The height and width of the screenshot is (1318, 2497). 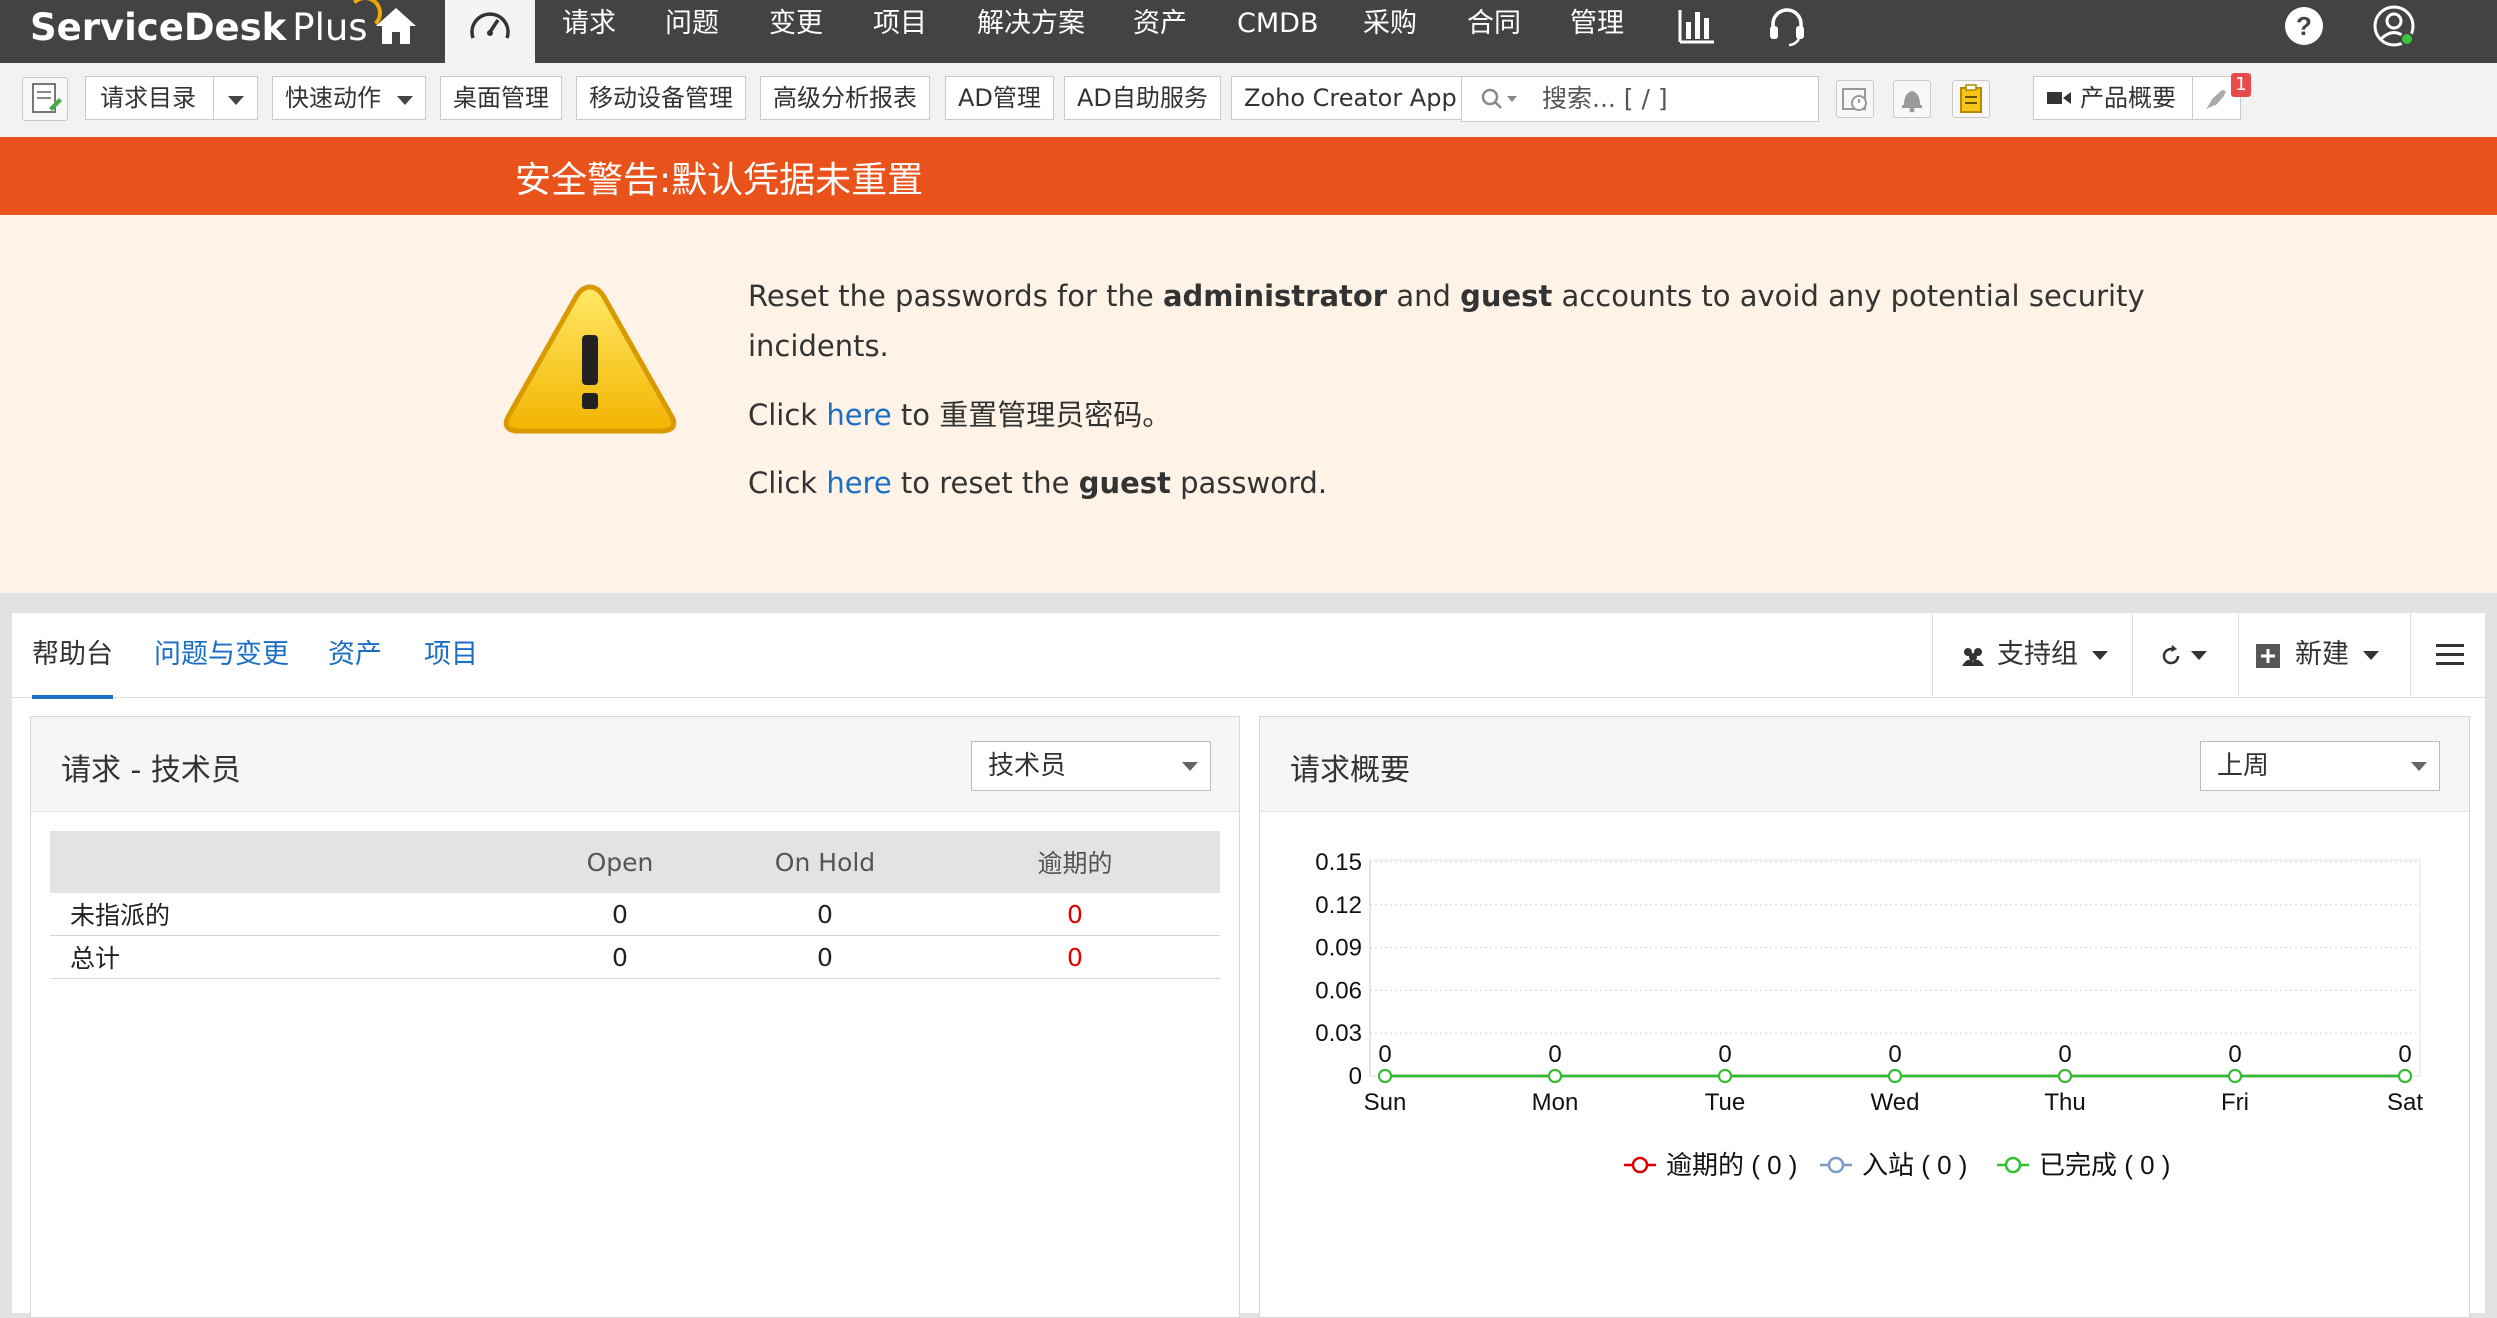 What do you see at coordinates (2241, 85) in the screenshot?
I see `notification-badge: 1` at bounding box center [2241, 85].